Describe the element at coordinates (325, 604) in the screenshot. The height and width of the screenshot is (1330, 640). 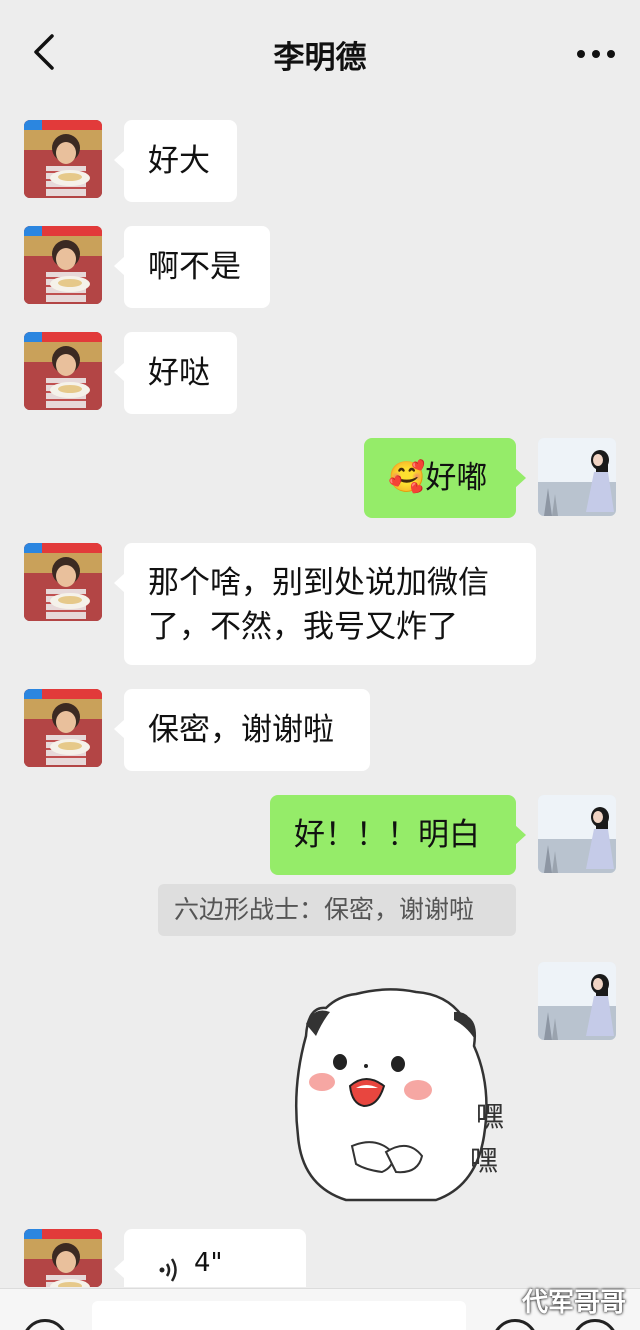
I see `message-bubble: 那个啥，别到处说加微信 了，不然，我号又炸了` at that location.